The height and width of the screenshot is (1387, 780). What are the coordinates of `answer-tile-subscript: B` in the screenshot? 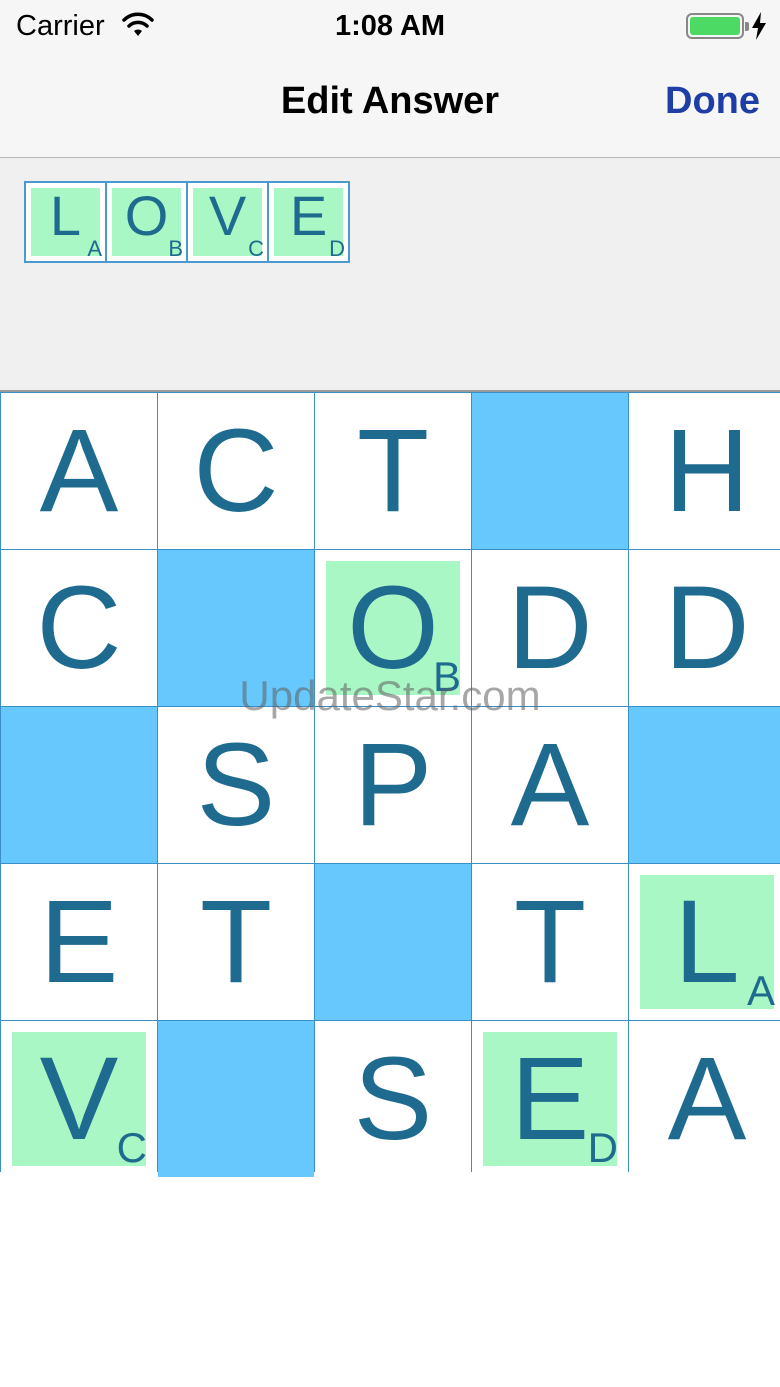 It's located at (175, 248).